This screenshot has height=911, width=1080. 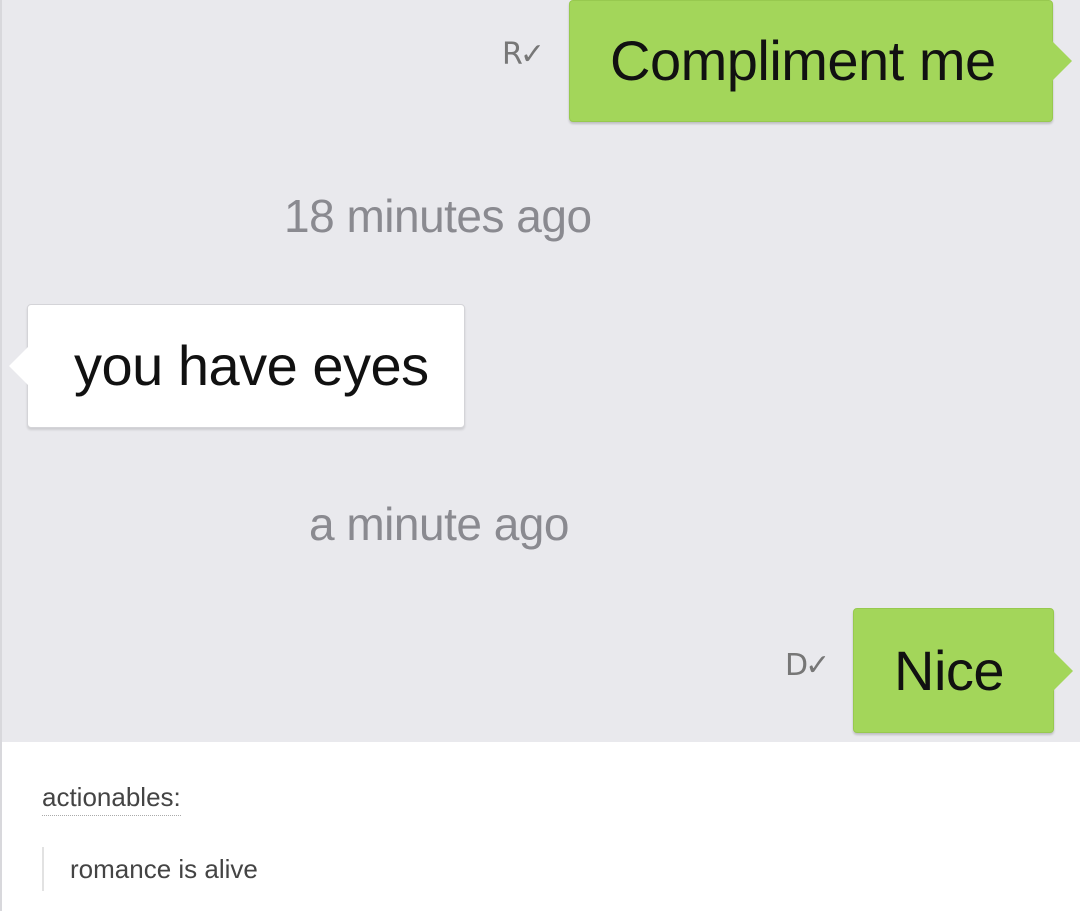 I want to click on status-letter: R, so click(x=512, y=54).